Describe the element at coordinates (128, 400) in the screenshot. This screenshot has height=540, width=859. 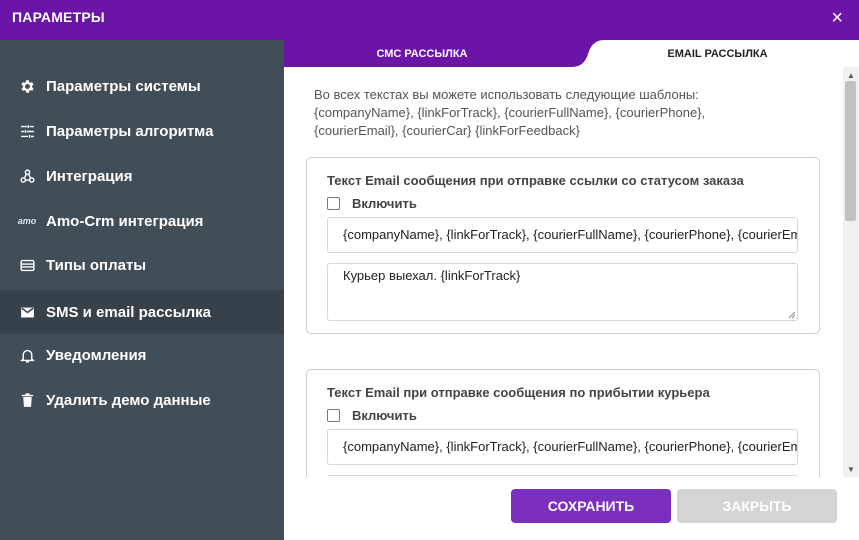
I see `sidebar-item-label: Удалить демо данные` at that location.